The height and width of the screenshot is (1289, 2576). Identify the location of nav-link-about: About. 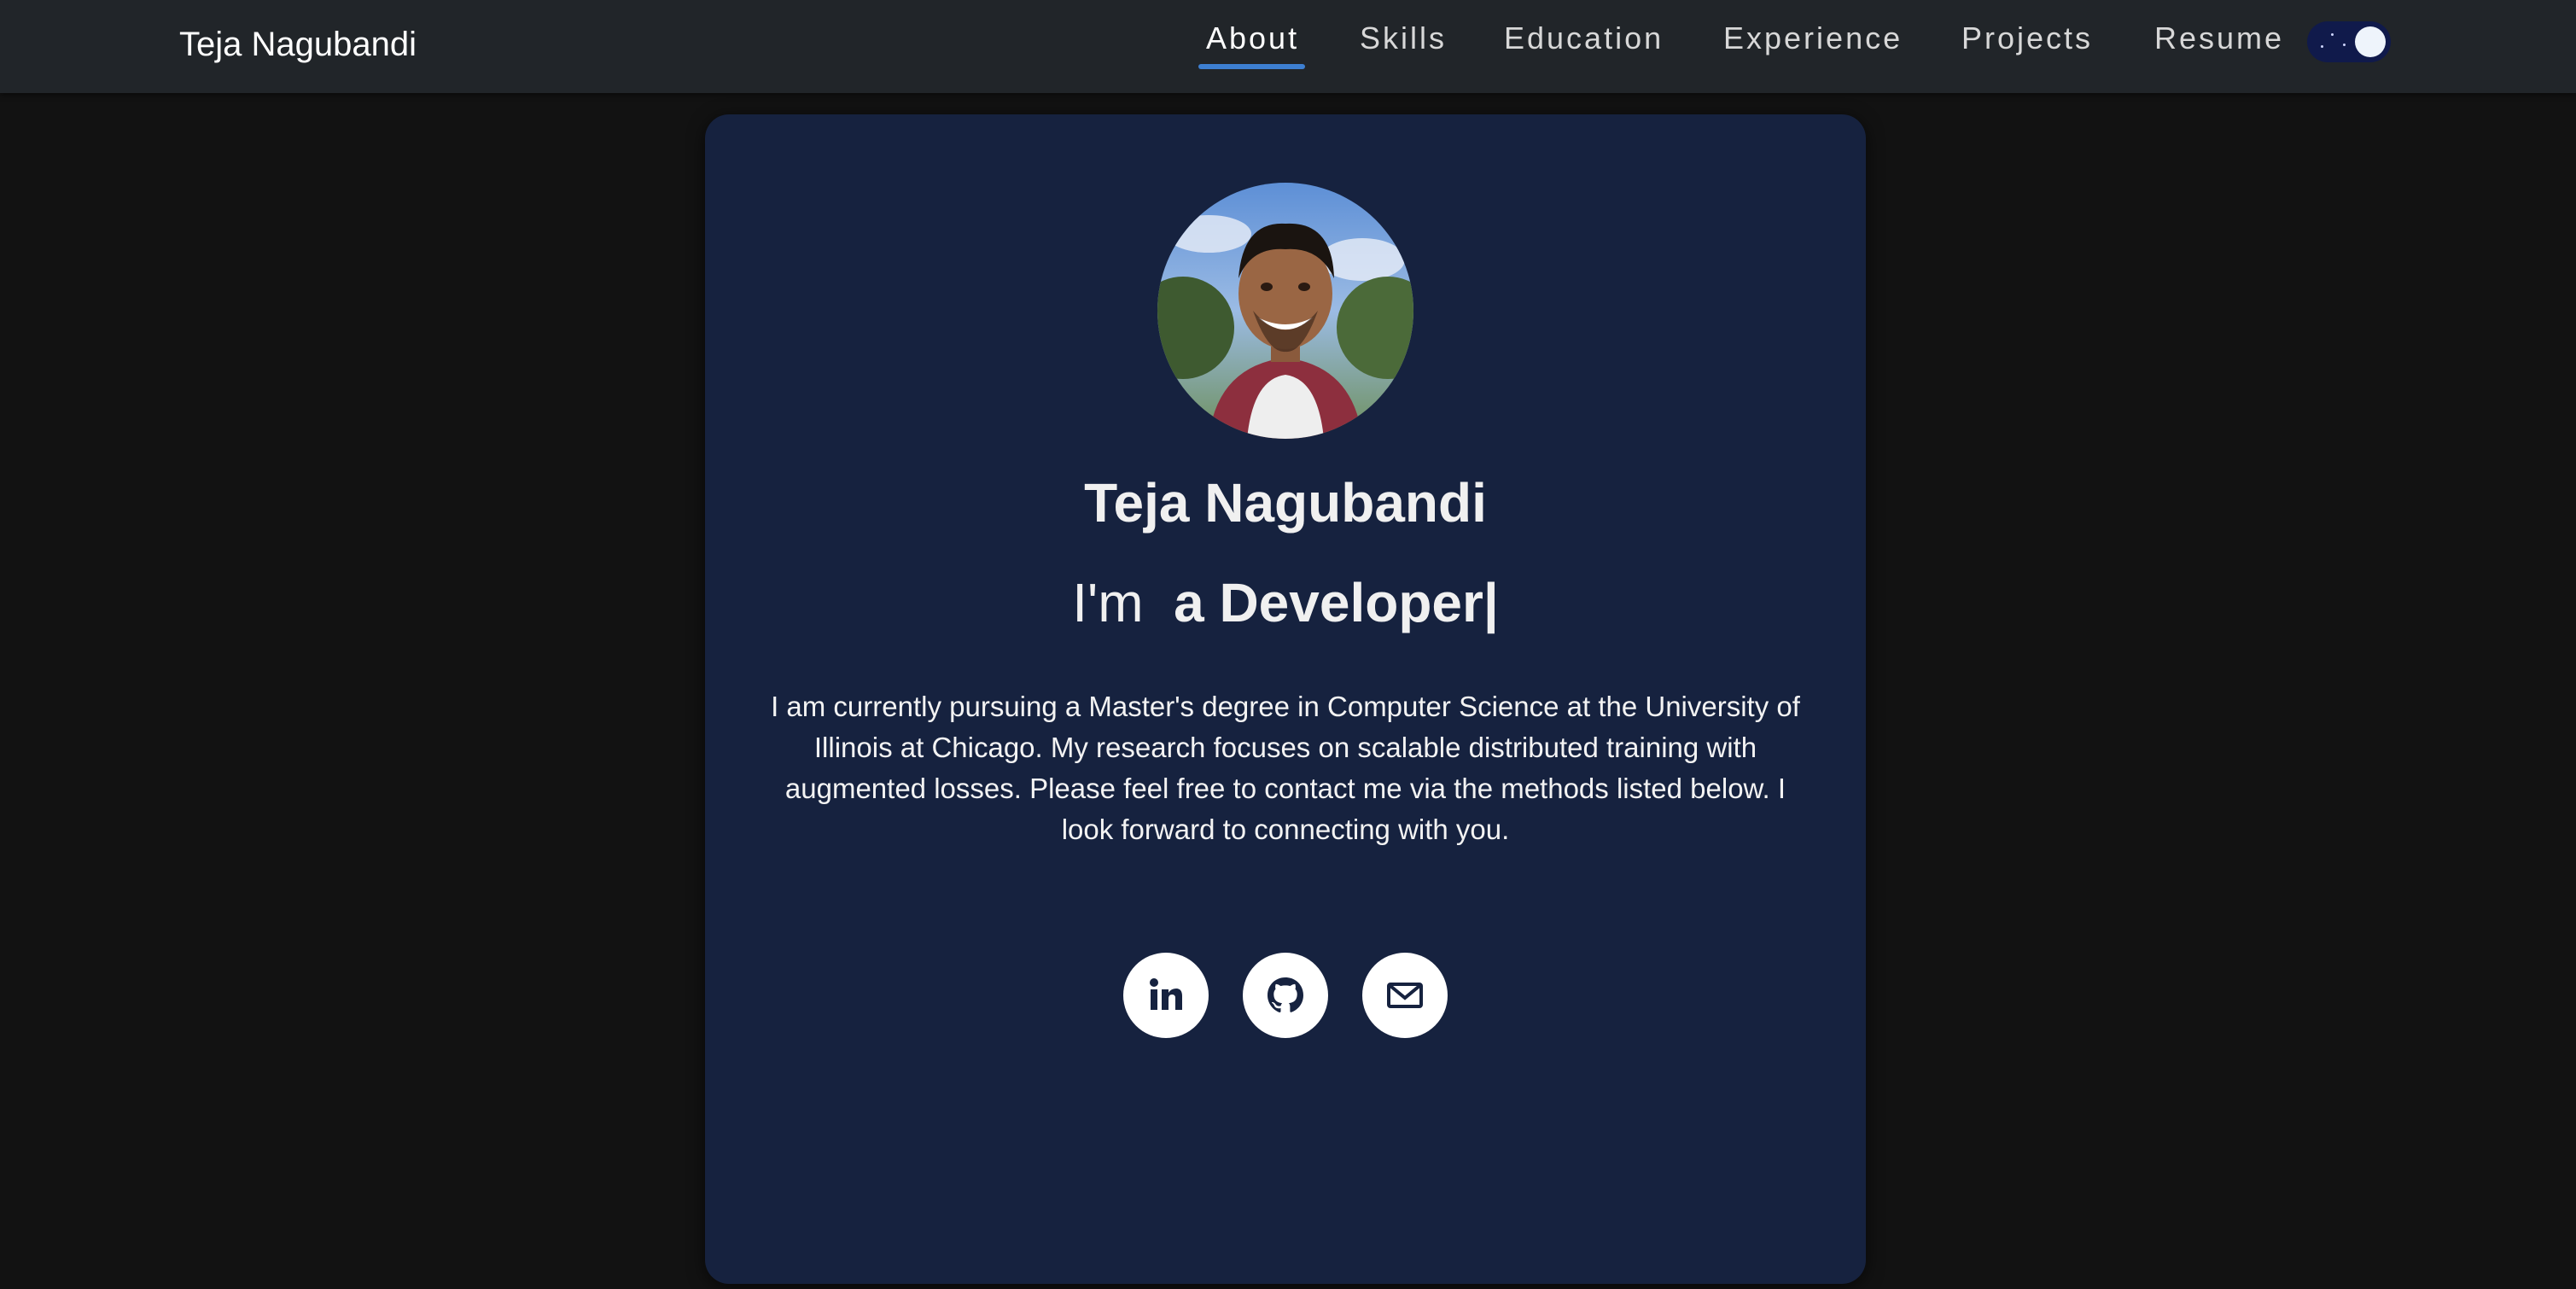
(1252, 38).